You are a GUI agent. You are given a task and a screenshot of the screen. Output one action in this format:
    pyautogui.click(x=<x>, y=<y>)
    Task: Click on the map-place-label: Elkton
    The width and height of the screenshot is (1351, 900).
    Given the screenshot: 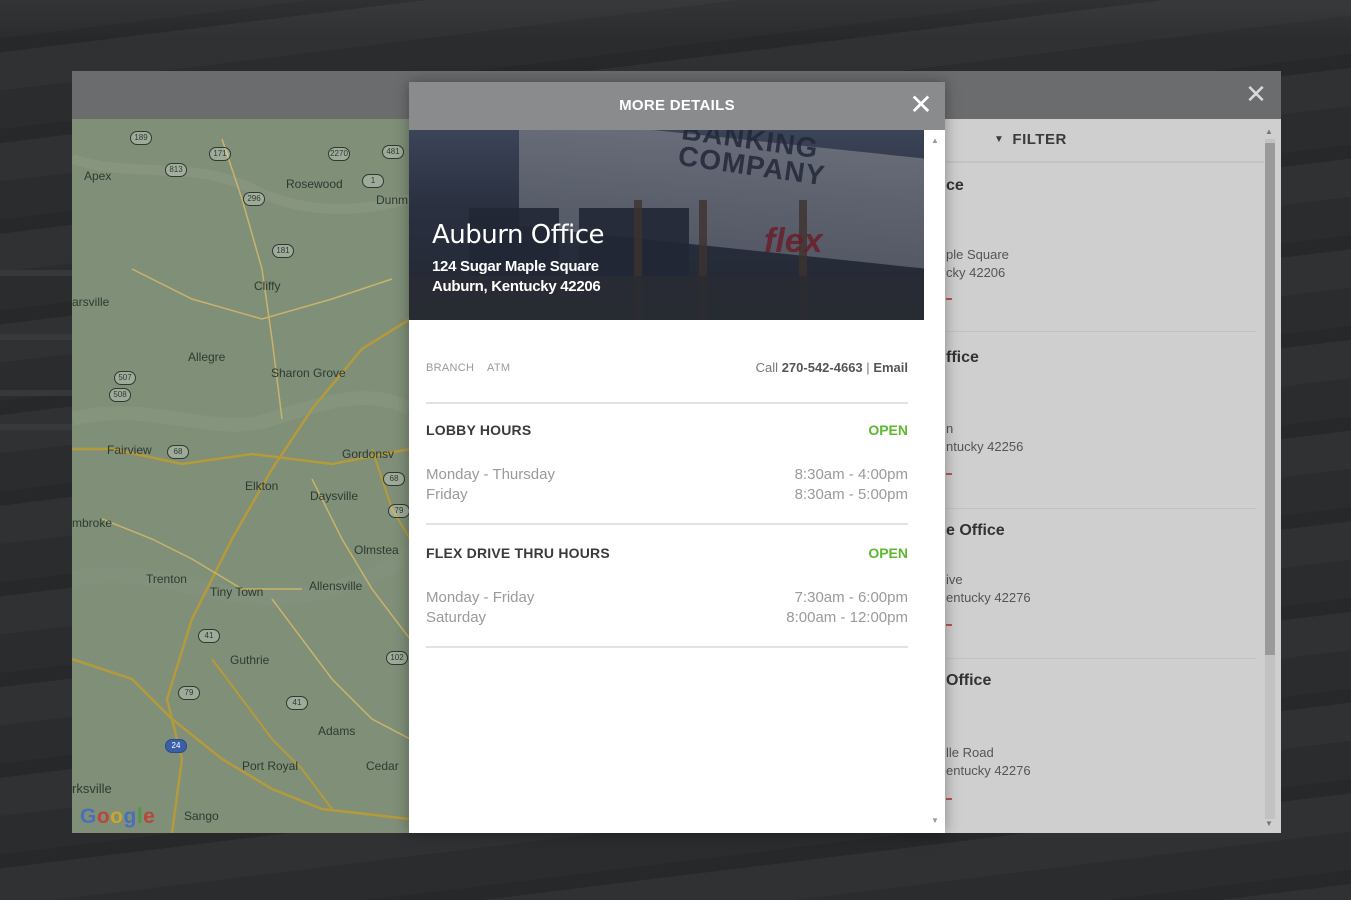 What is the action you would take?
    pyautogui.click(x=262, y=486)
    